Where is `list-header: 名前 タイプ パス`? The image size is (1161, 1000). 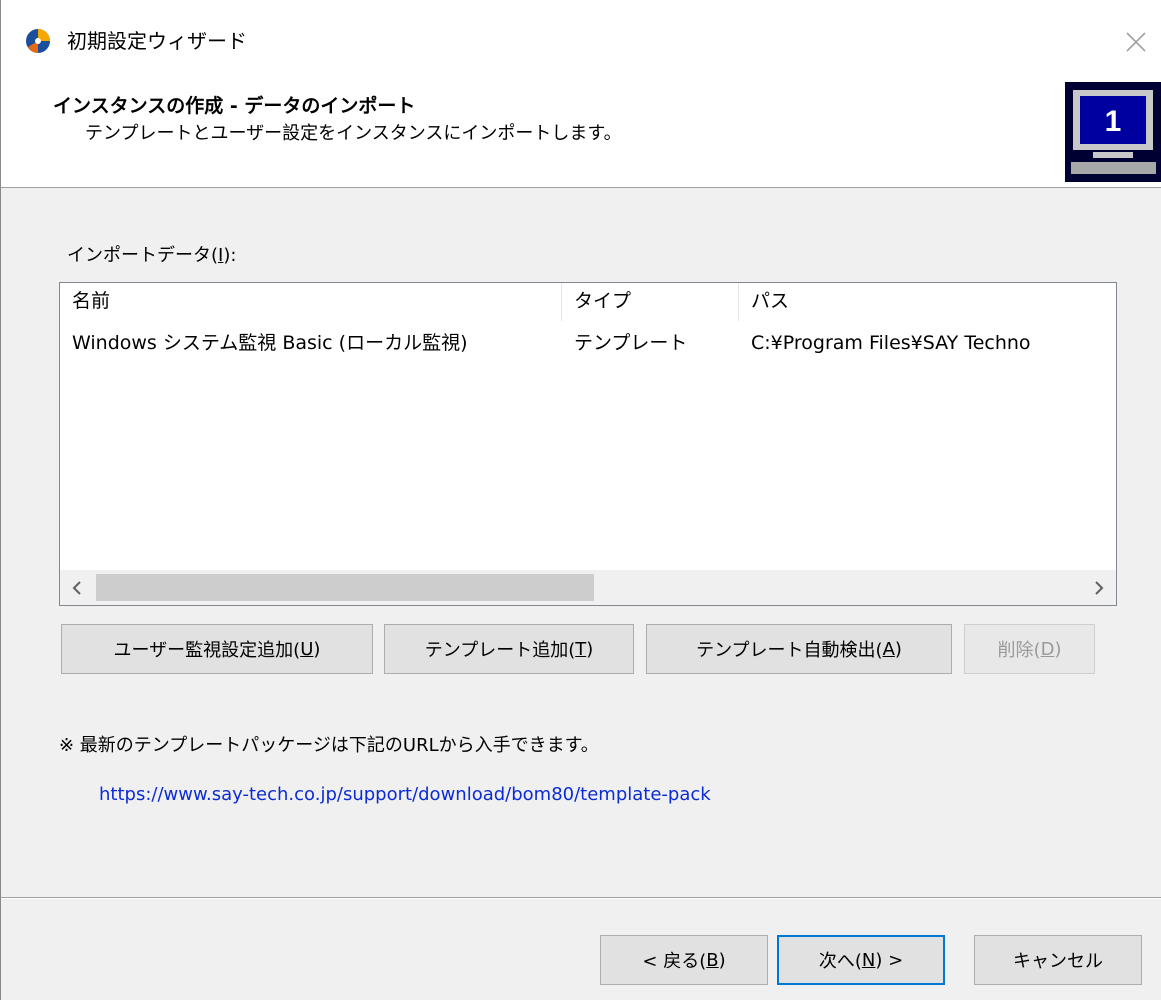
list-header: 名前 タイプ パス is located at coordinates (588, 302).